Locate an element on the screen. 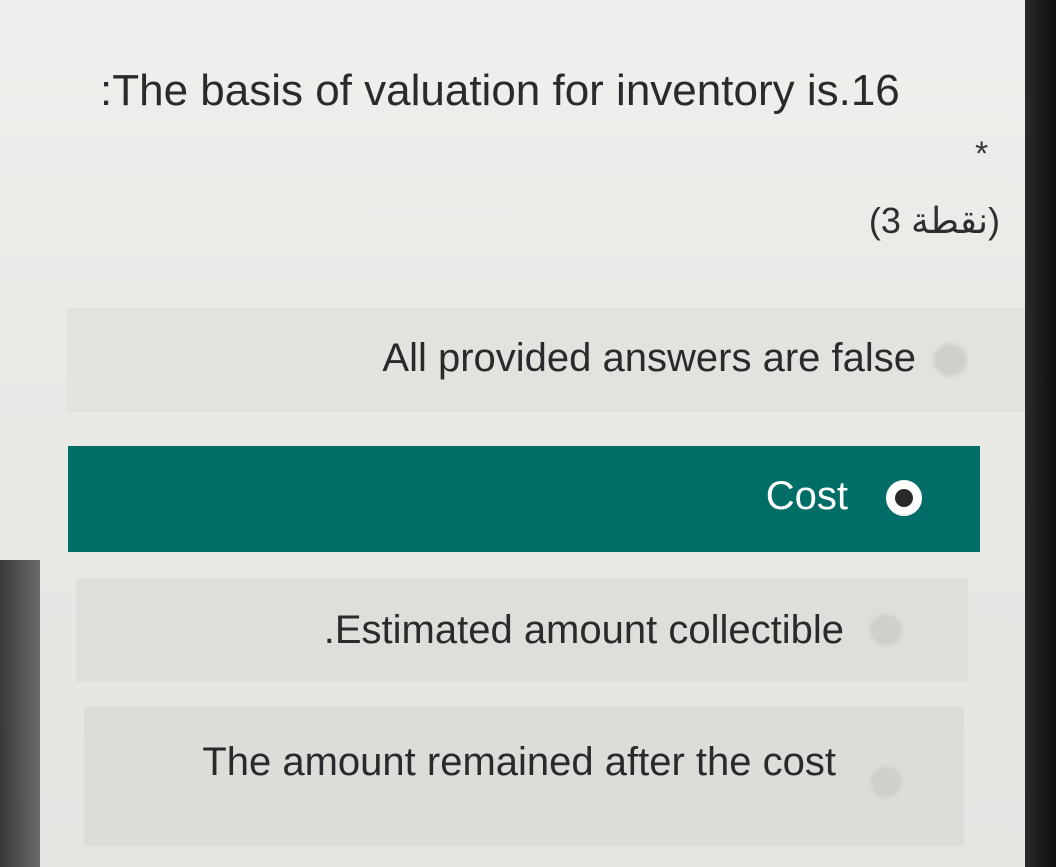 This screenshot has width=1056, height=867. option-amount-remained: The amount remained after the cost is located at coordinates (524, 776).